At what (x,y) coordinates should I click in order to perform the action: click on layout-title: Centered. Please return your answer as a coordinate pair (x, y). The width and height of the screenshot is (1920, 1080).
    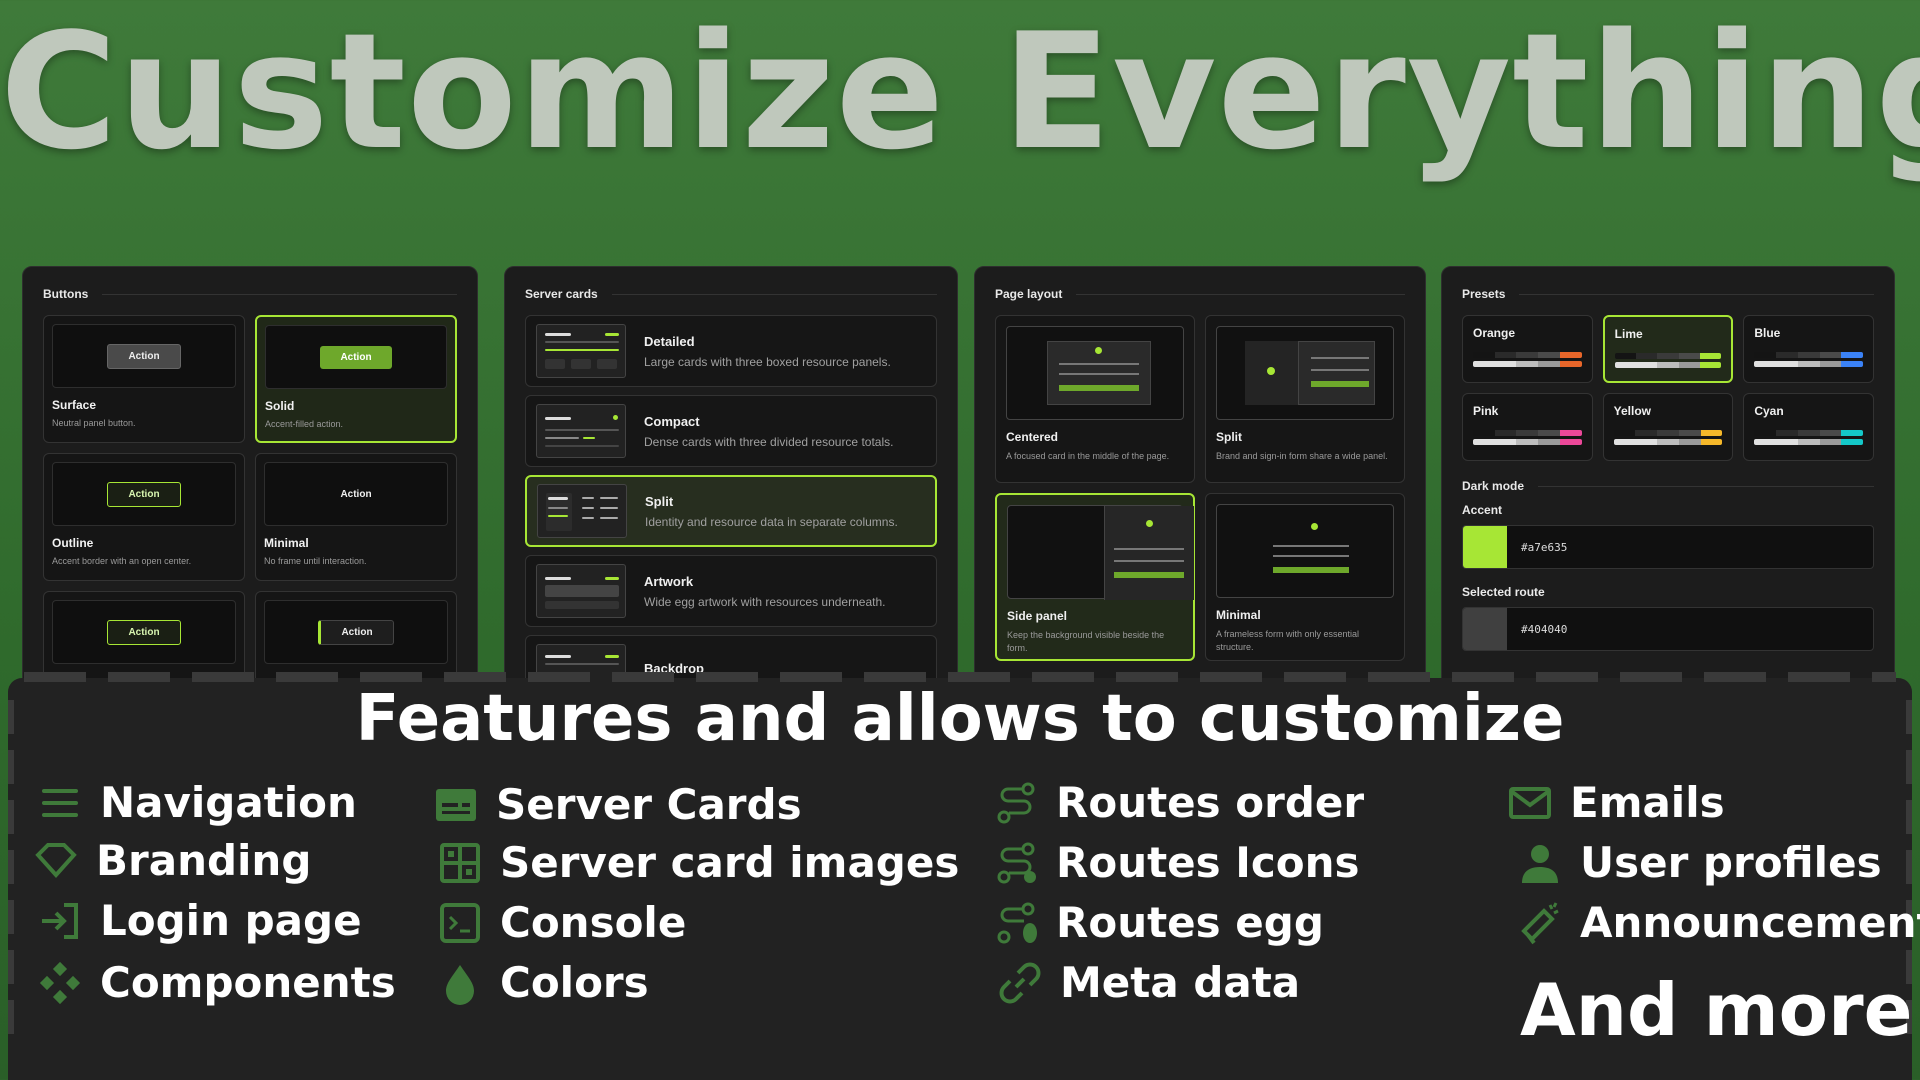
    Looking at the image, I should click on (1032, 437).